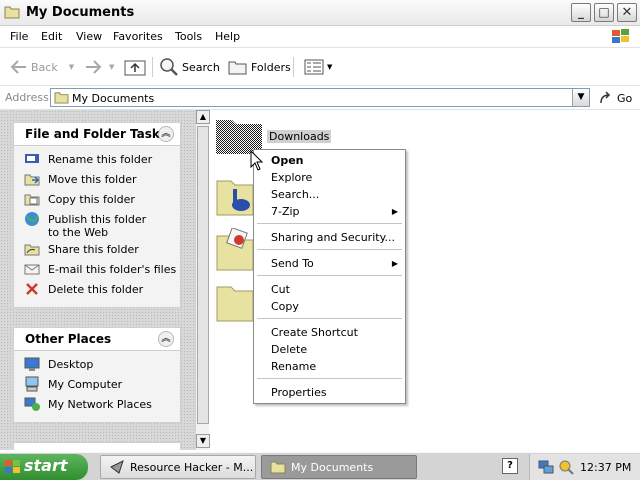  I want to click on task-email-files: E-mail this folder's files, so click(102, 271).